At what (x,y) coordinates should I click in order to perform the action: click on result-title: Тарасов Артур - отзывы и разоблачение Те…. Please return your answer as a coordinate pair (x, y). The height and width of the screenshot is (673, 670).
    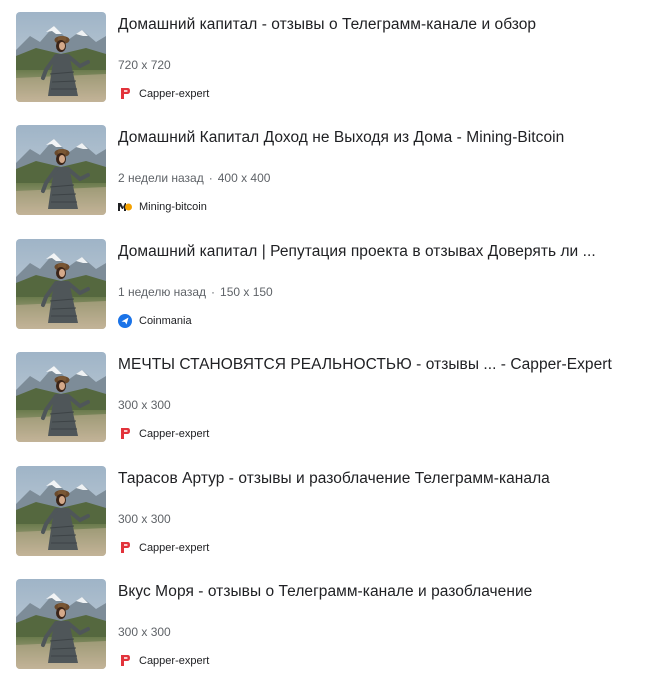
    Looking at the image, I should click on (334, 479).